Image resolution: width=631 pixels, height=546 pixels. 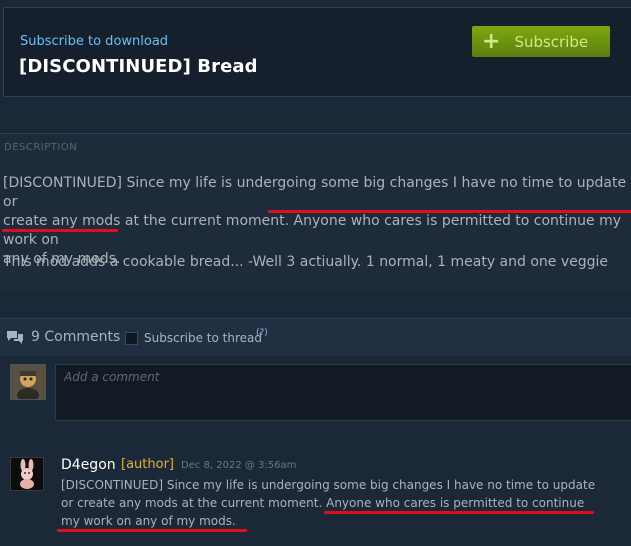 What do you see at coordinates (239, 465) in the screenshot?
I see `comment-timestamp: Dec 8, 2022 @ 3:56am` at bounding box center [239, 465].